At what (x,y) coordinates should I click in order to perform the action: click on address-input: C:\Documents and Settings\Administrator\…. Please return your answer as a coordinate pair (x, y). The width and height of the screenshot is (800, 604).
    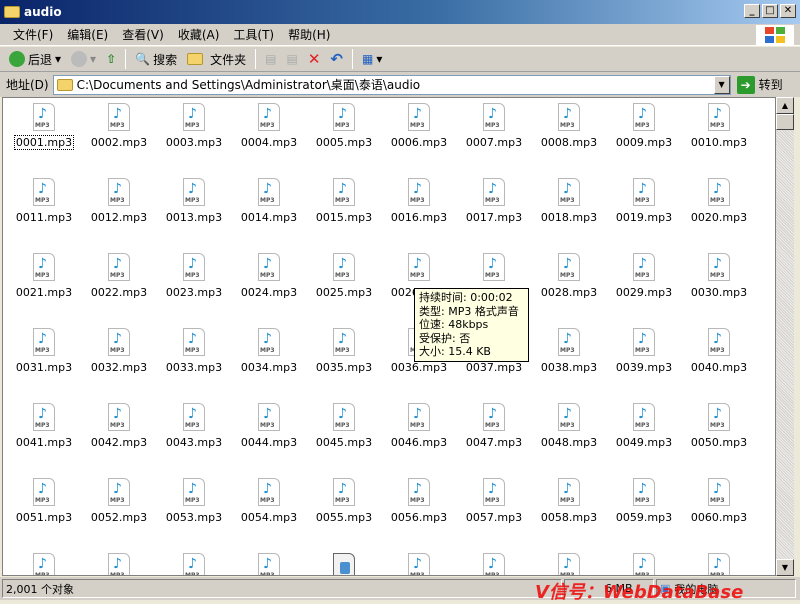
    Looking at the image, I should click on (391, 84).